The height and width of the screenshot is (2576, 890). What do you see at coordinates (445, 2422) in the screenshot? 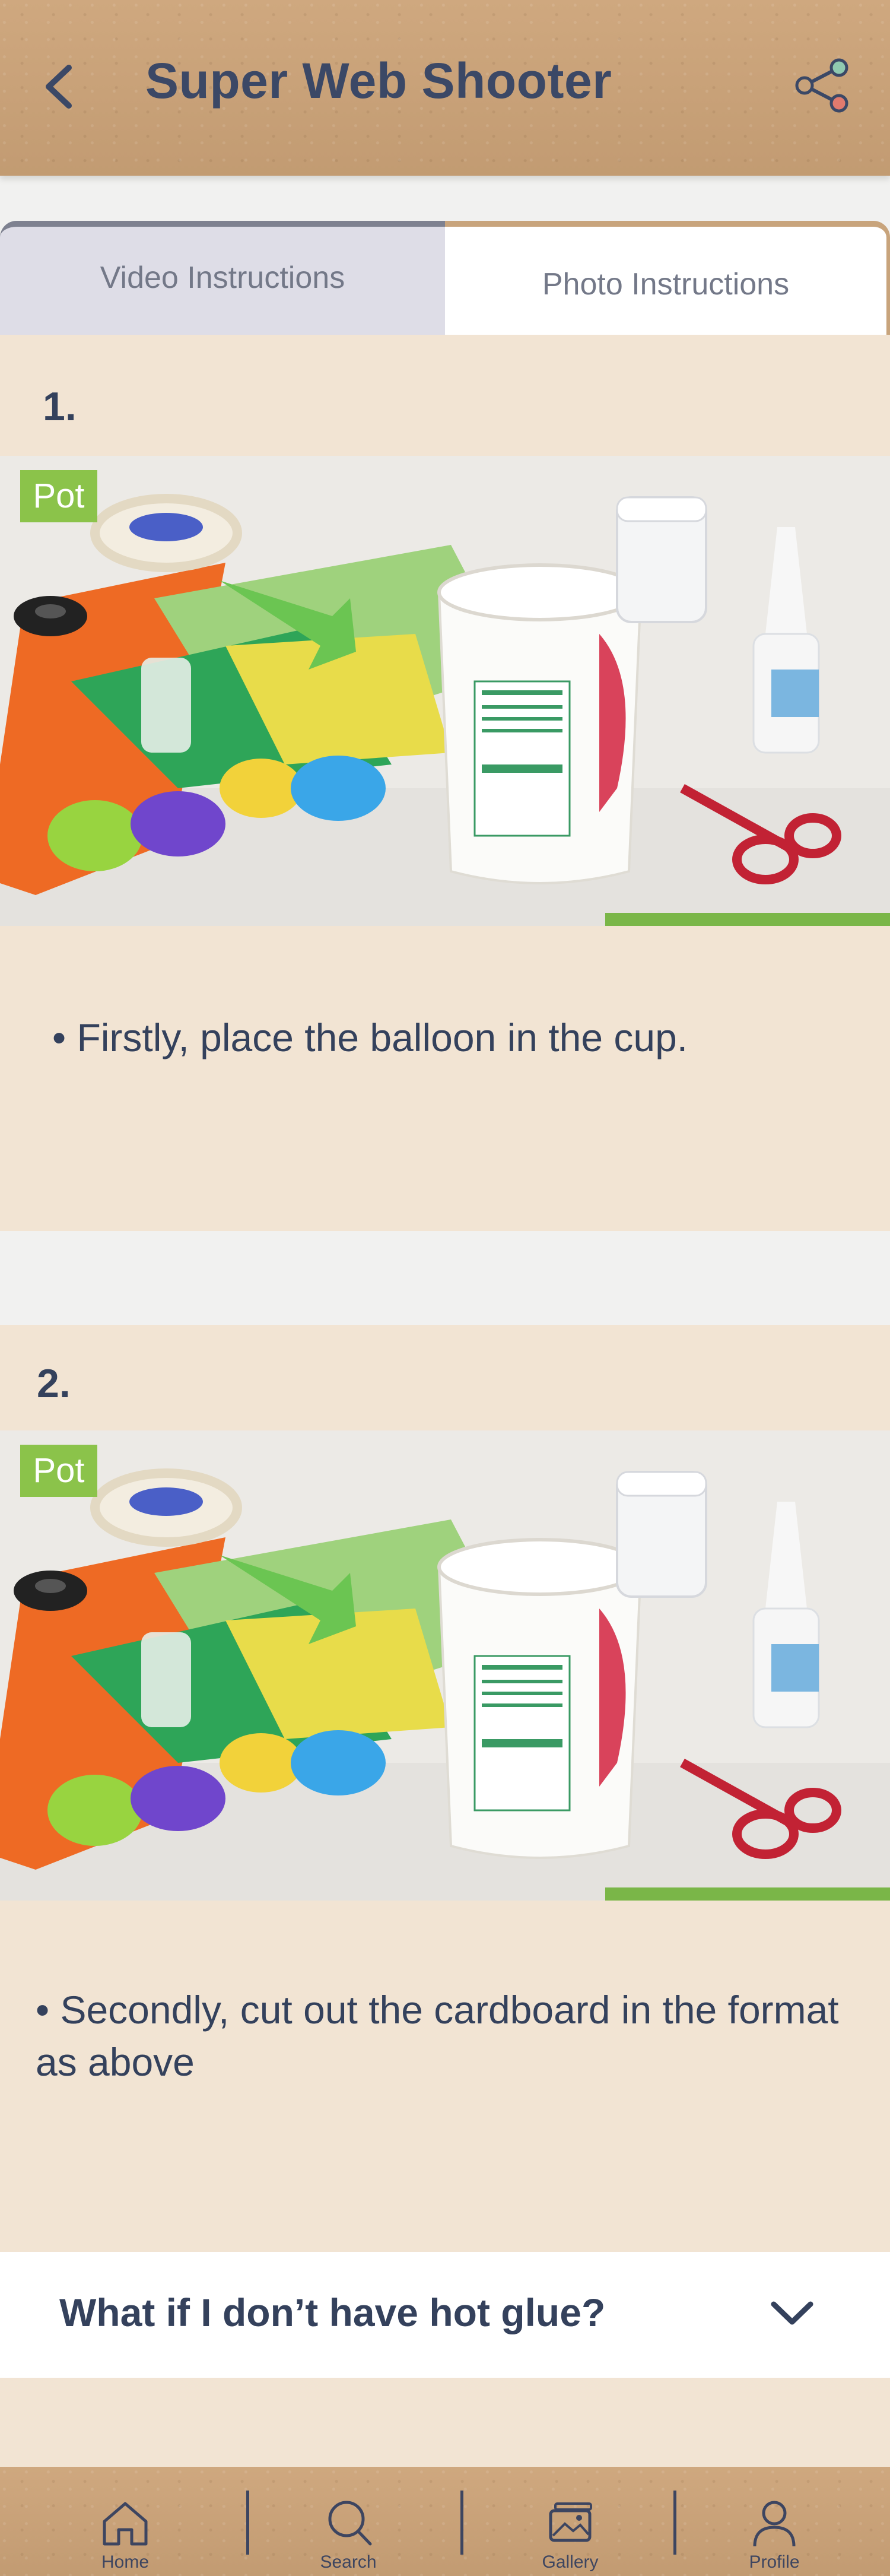
I see `content-background` at bounding box center [445, 2422].